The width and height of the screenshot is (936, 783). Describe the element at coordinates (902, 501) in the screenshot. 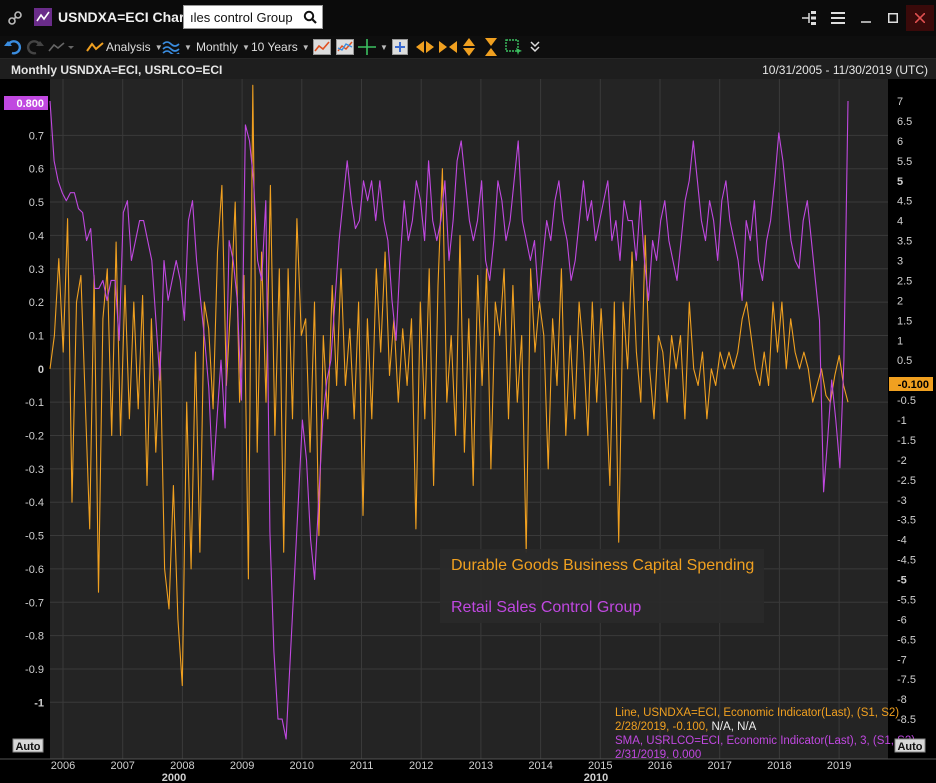

I see `right-tick-label: -3` at that location.